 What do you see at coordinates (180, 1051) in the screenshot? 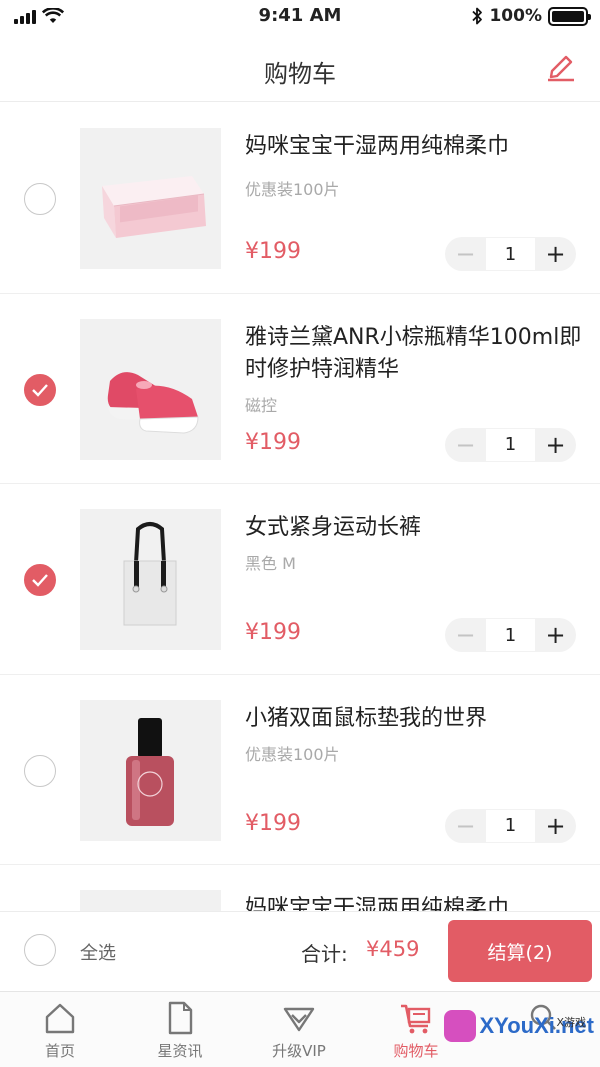
I see `tab-label: 星资讯` at bounding box center [180, 1051].